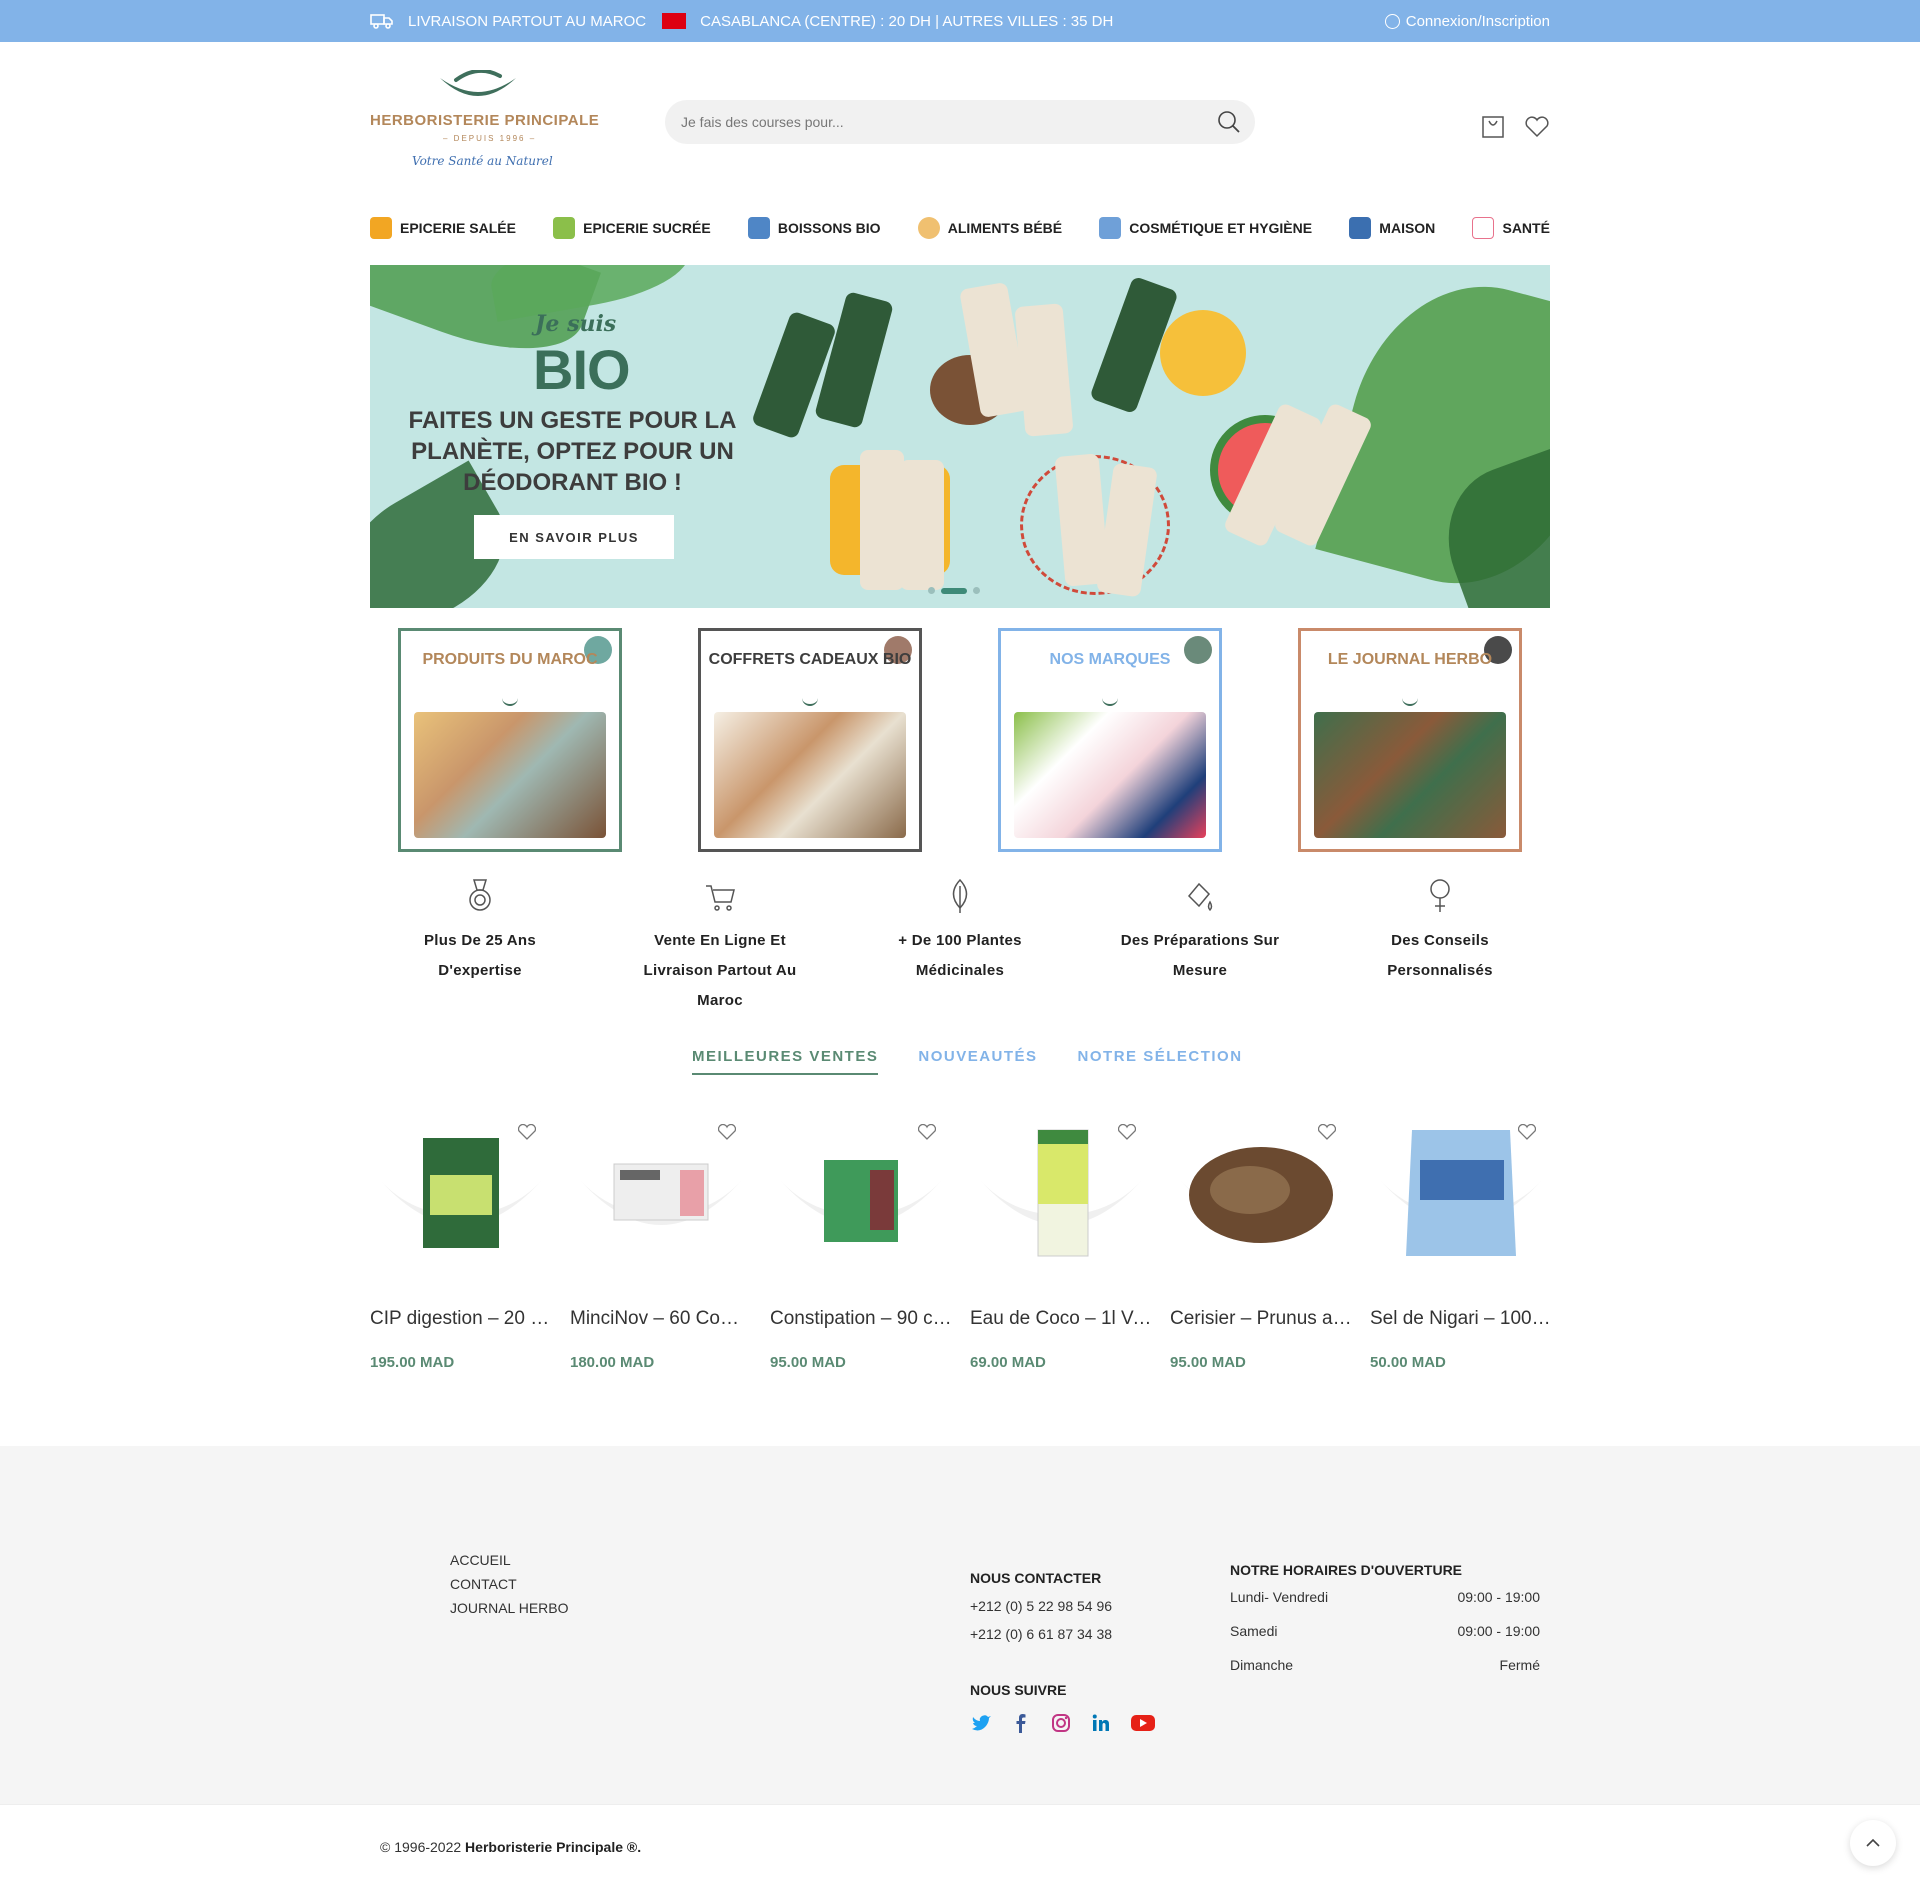 The image size is (1920, 1889). What do you see at coordinates (1101, 1723) in the screenshot?
I see `linkedin-icon` at bounding box center [1101, 1723].